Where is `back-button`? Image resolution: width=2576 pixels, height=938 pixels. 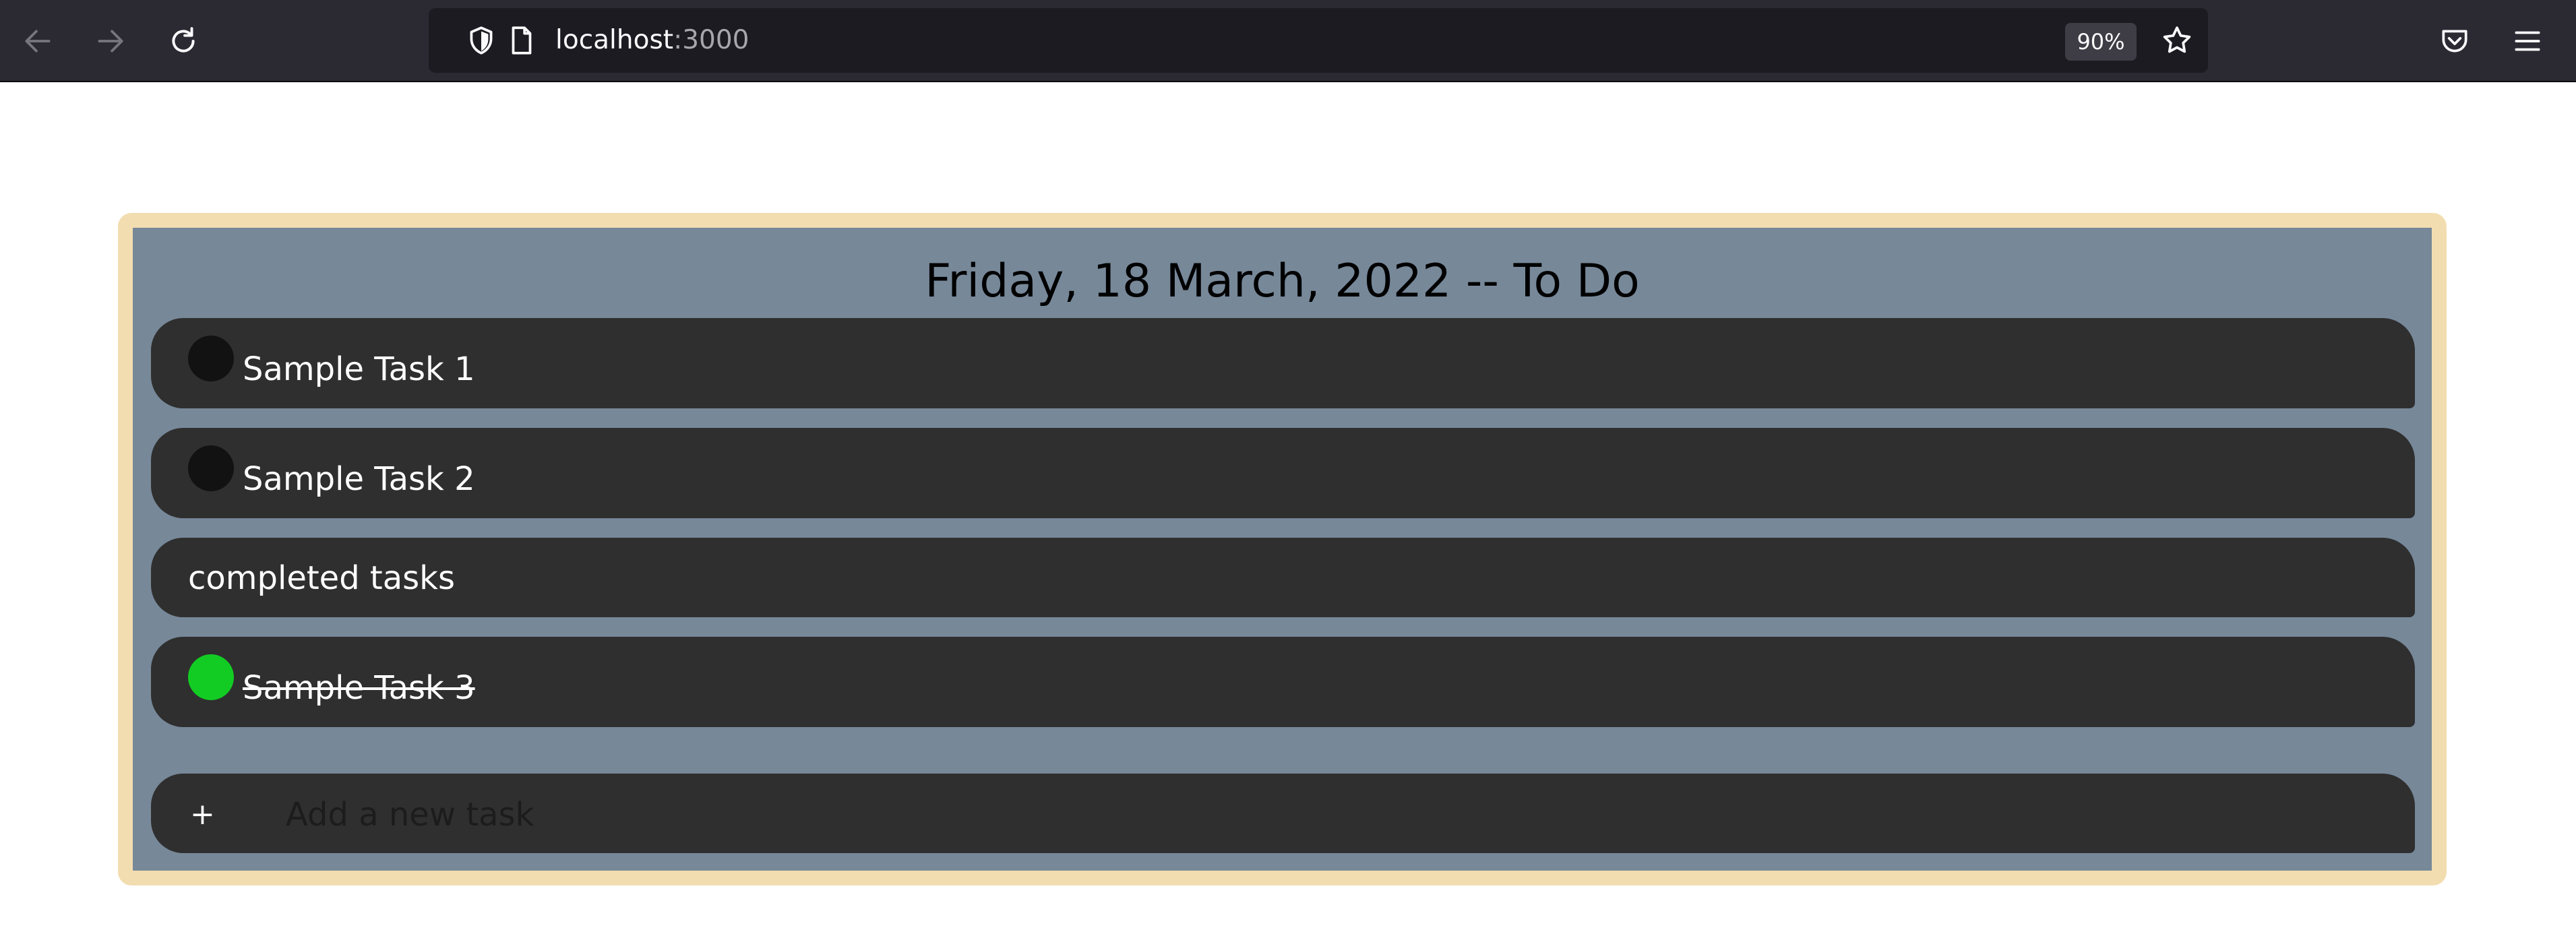
back-button is located at coordinates (38, 41).